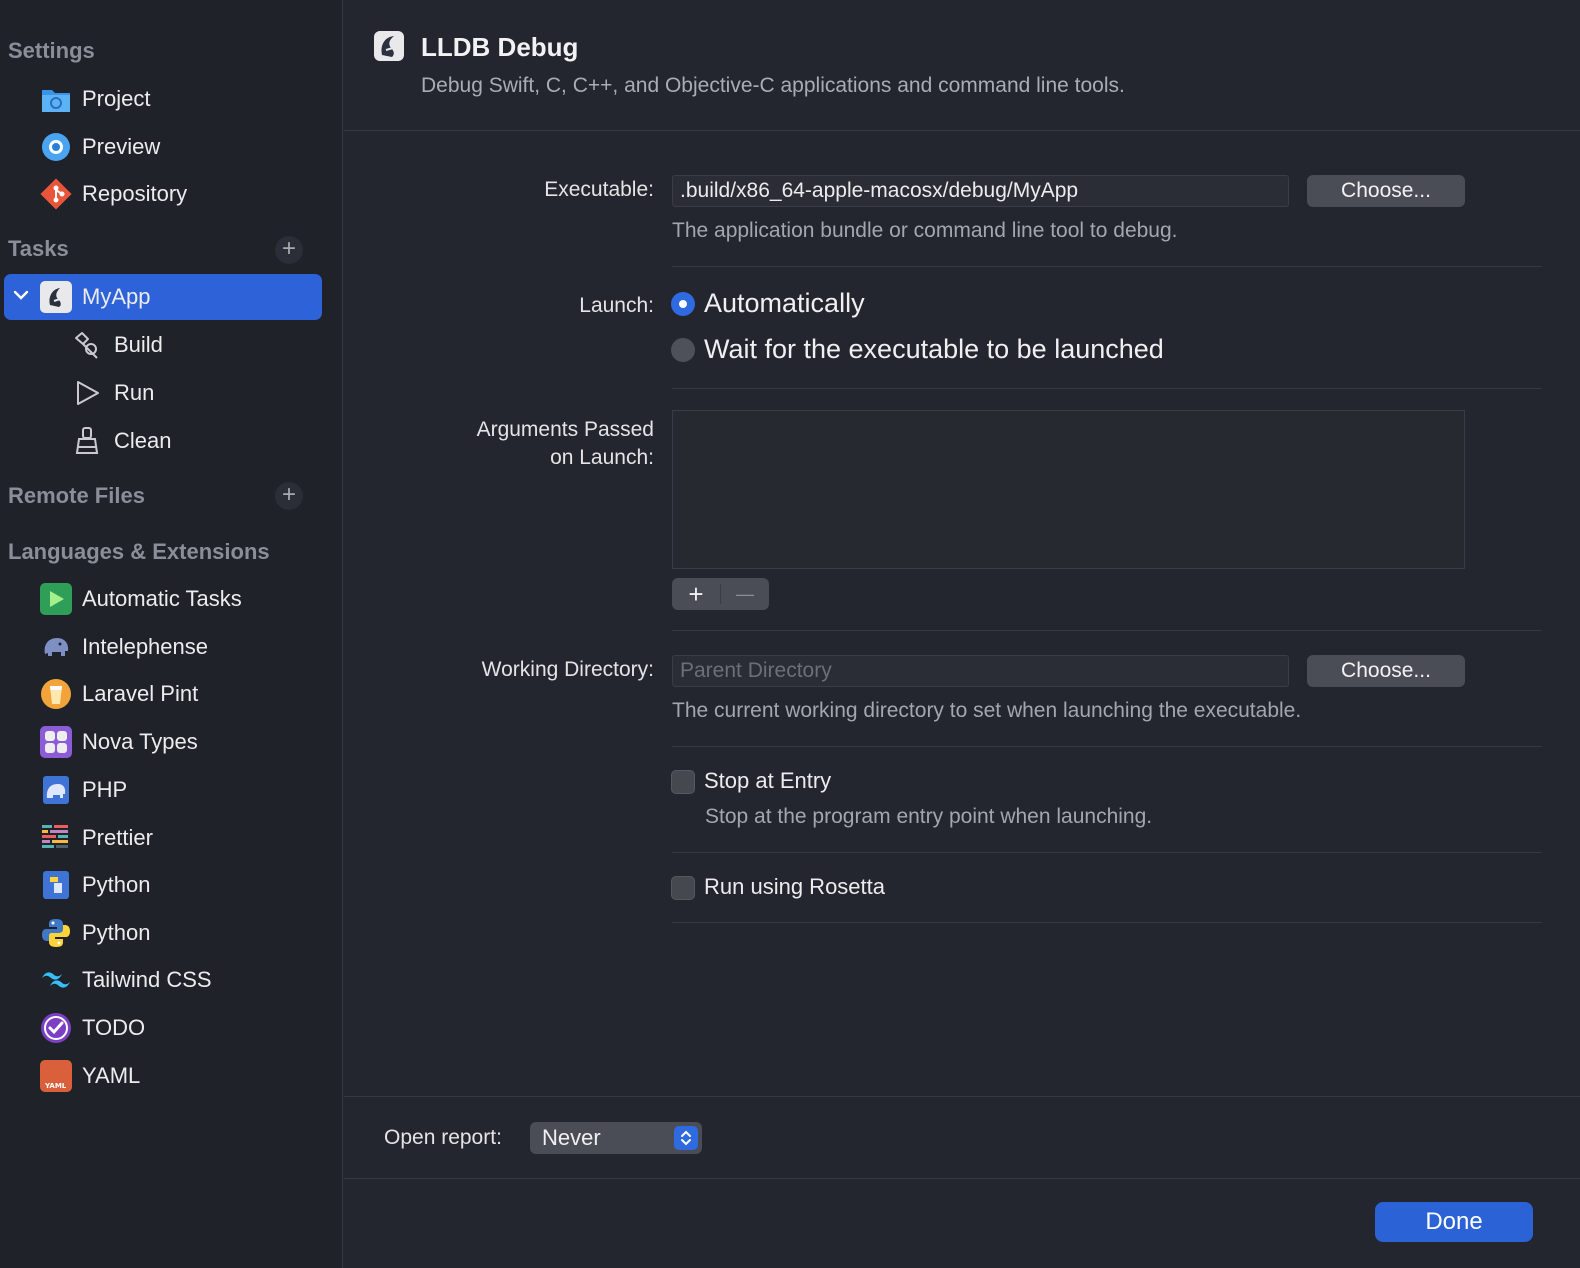  I want to click on sidebar-item-label: Laravel Pint, so click(140, 693).